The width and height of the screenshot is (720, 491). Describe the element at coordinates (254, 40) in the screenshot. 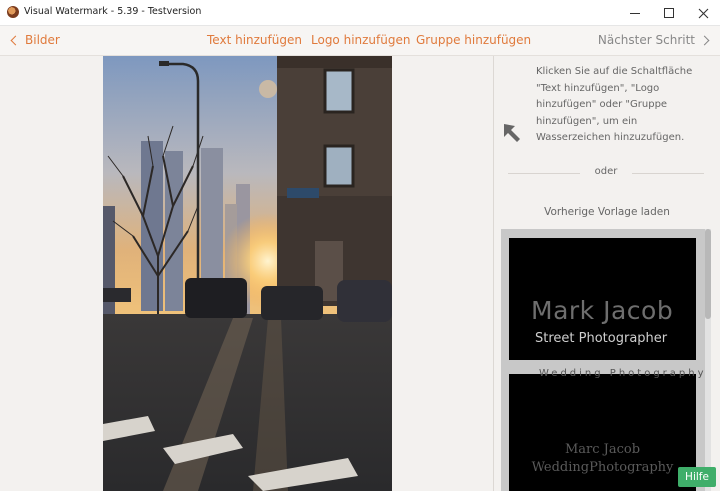

I see `add-text-button: Text hinzufügen` at that location.